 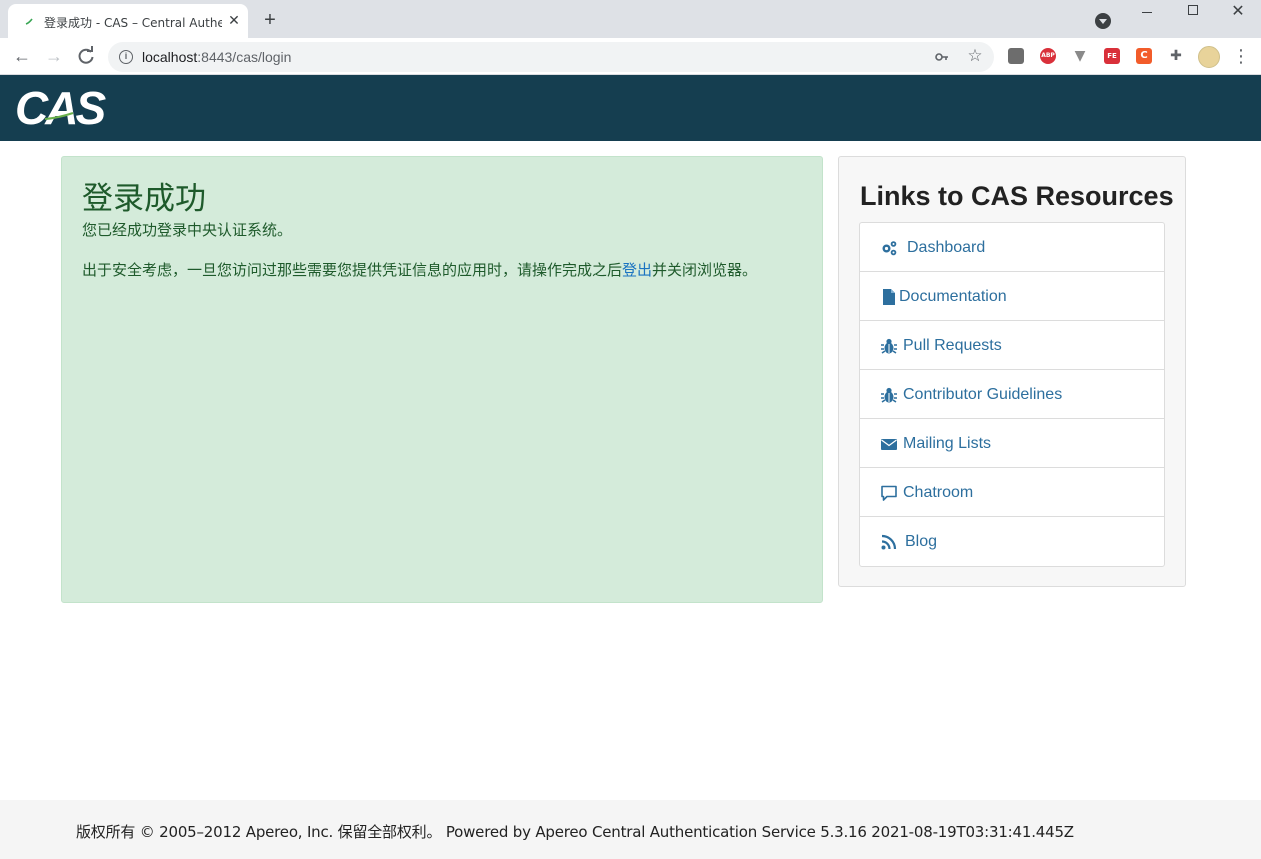 What do you see at coordinates (921, 541) in the screenshot?
I see `resource-link-label: Blog` at bounding box center [921, 541].